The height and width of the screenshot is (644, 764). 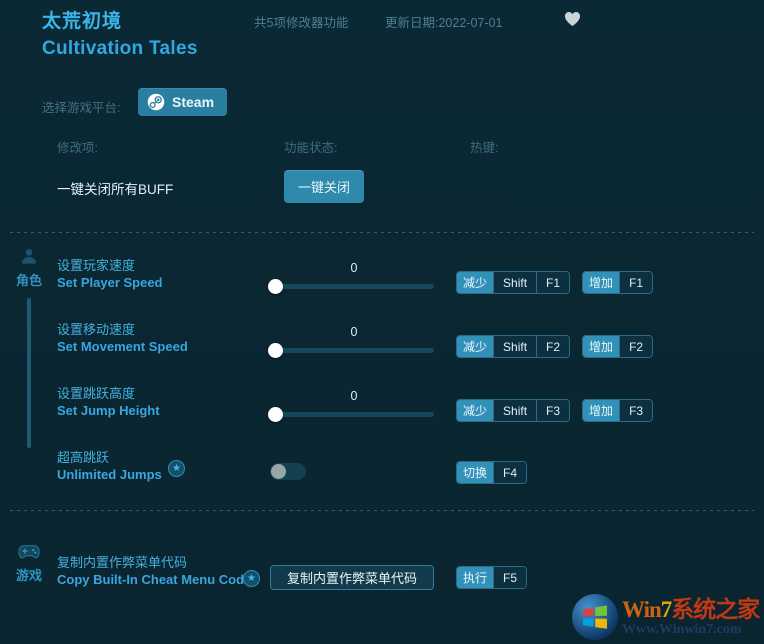 I want to click on hotkeys-player-speed: 减少 Shift F1 增加 F1, so click(x=560, y=282).